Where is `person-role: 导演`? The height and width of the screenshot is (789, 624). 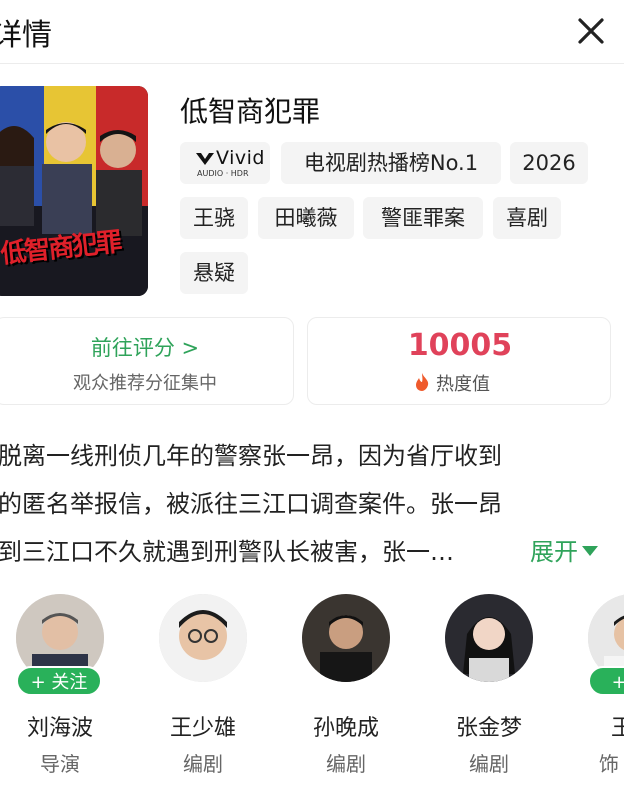 person-role: 导演 is located at coordinates (60, 764).